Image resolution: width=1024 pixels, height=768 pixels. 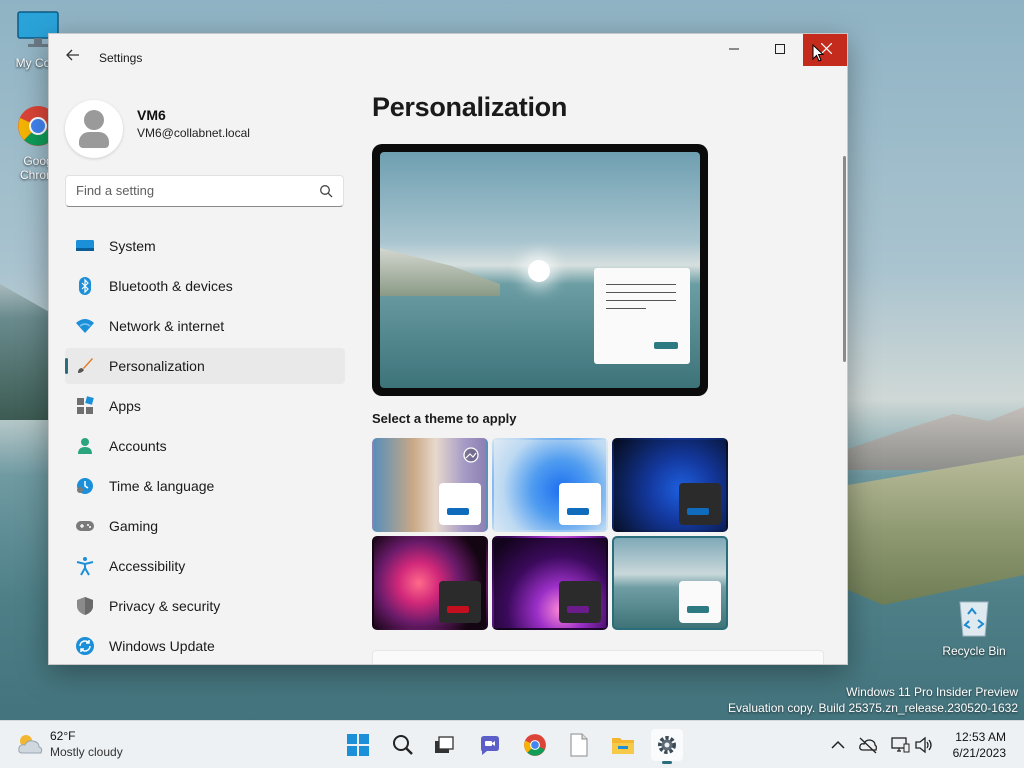 I want to click on sidebar-item-accessibility: Accessibility, so click(x=205, y=566).